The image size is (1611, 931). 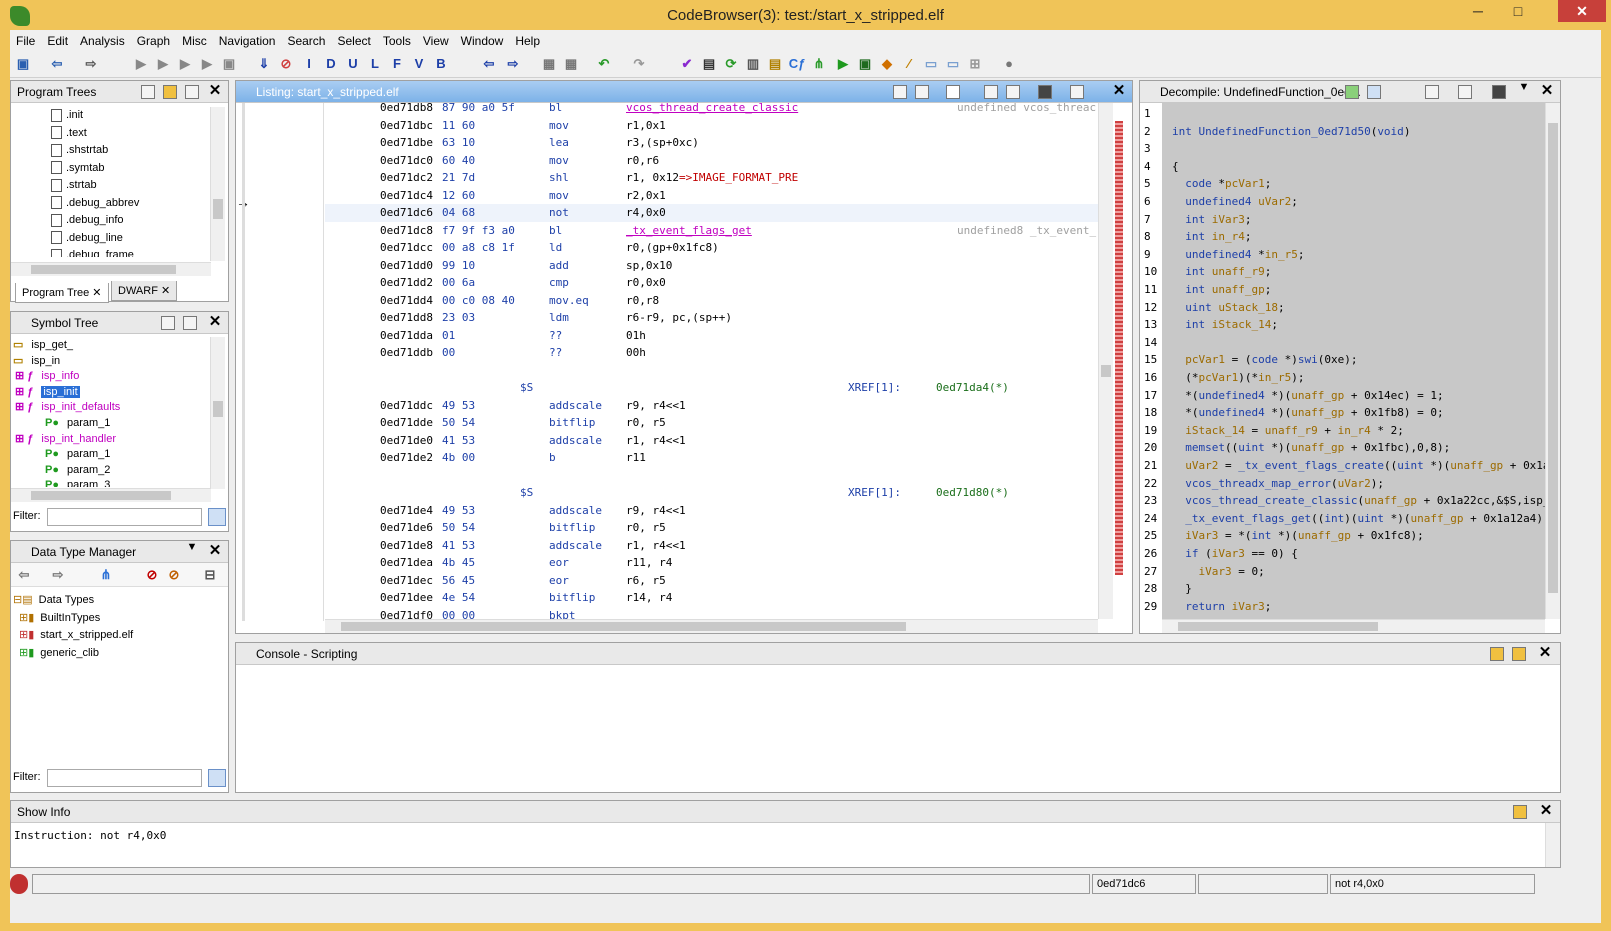 What do you see at coordinates (419, 64) in the screenshot?
I see `toolbar-letter-v: V` at bounding box center [419, 64].